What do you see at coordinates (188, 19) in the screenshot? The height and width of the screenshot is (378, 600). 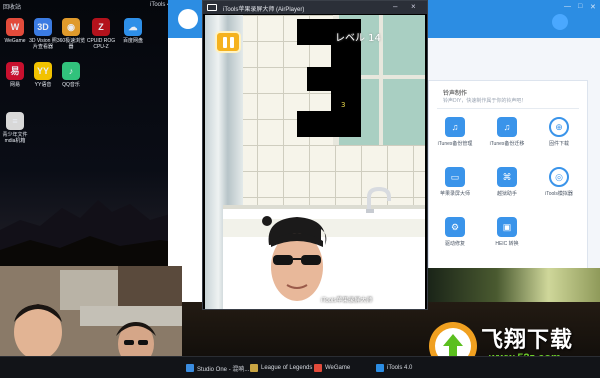 I see `itools-logo-icon` at bounding box center [188, 19].